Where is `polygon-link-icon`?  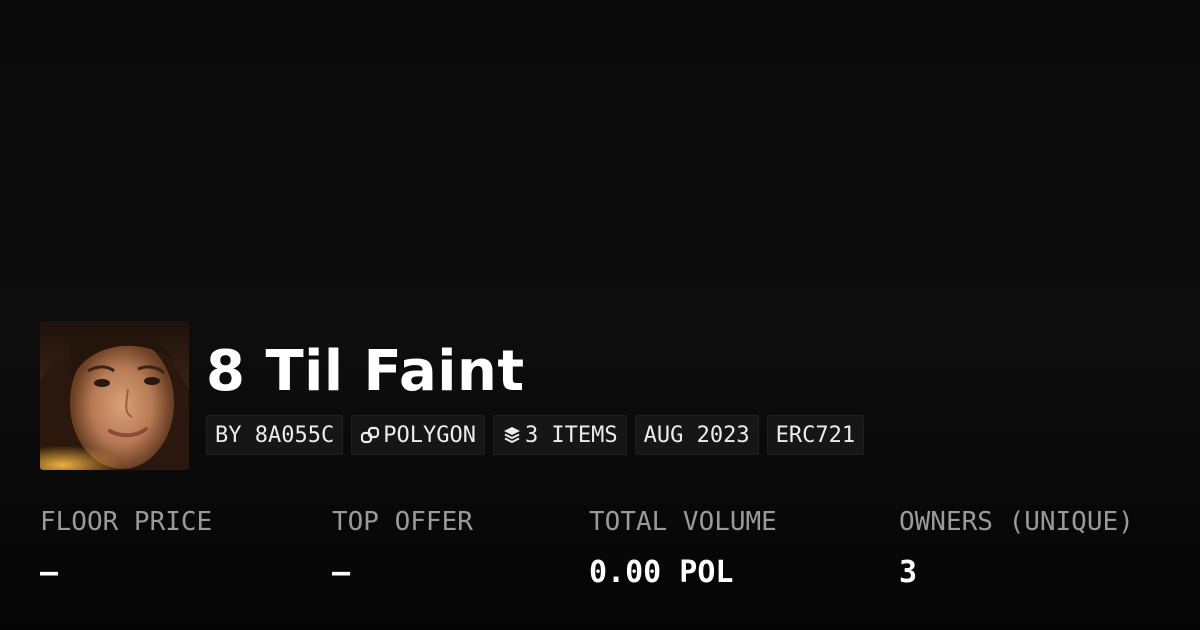
polygon-link-icon is located at coordinates (370, 435).